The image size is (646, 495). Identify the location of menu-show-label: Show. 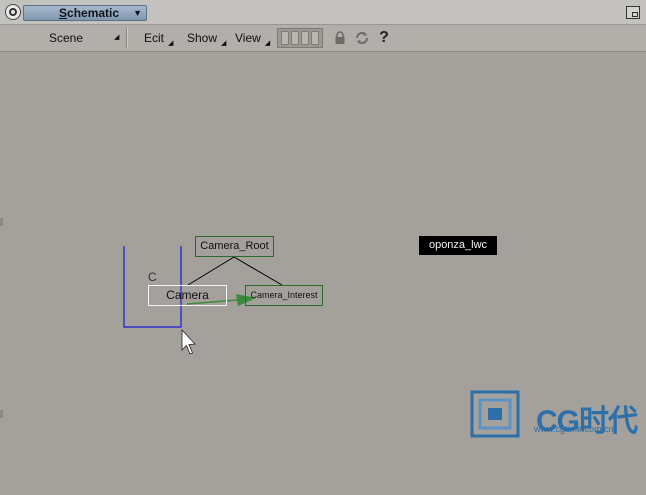
(202, 38).